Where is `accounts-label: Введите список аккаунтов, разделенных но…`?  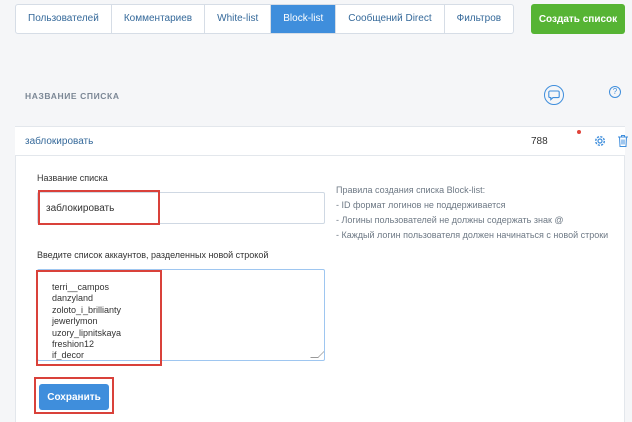 accounts-label: Введите список аккаунтов, разделенных но… is located at coordinates (153, 255).